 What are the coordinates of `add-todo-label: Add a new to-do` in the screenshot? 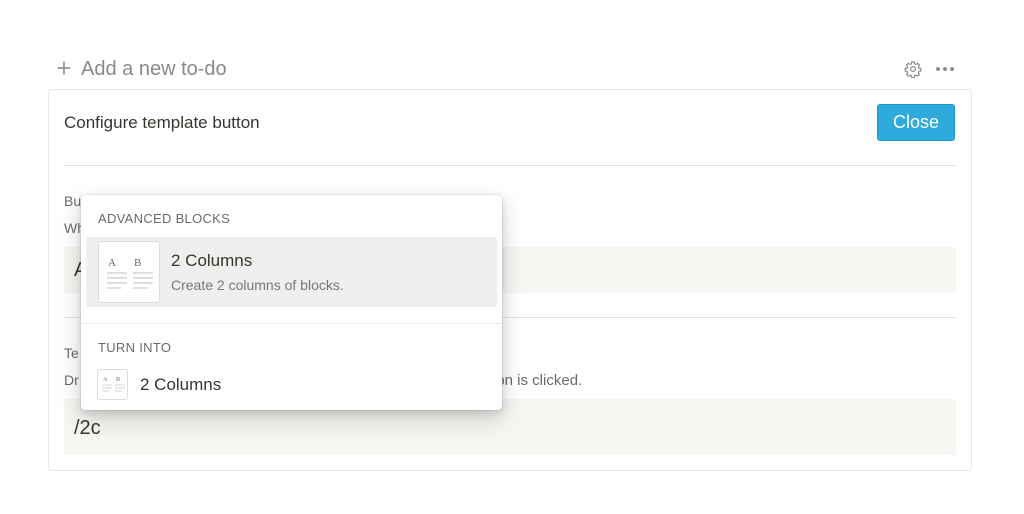 It's located at (154, 68).